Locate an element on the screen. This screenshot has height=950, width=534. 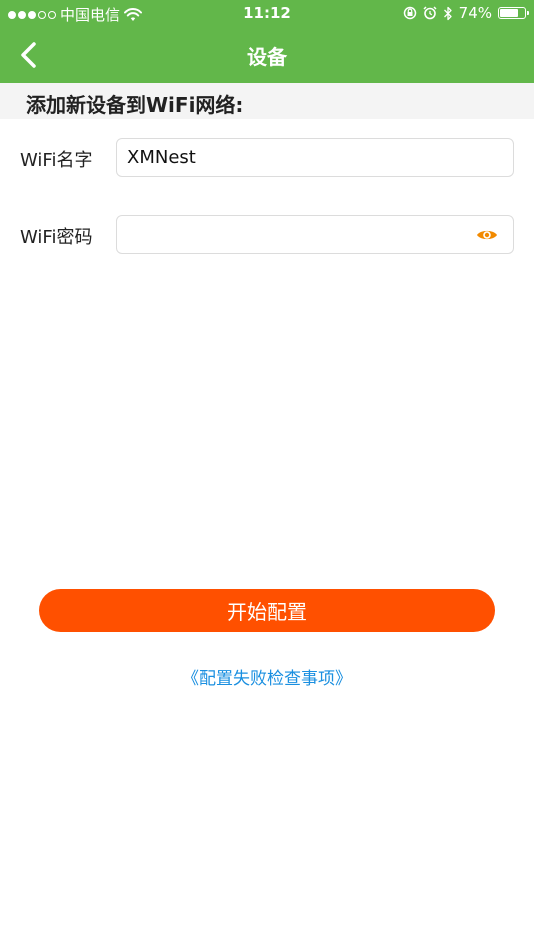
eye-icon is located at coordinates (487, 235).